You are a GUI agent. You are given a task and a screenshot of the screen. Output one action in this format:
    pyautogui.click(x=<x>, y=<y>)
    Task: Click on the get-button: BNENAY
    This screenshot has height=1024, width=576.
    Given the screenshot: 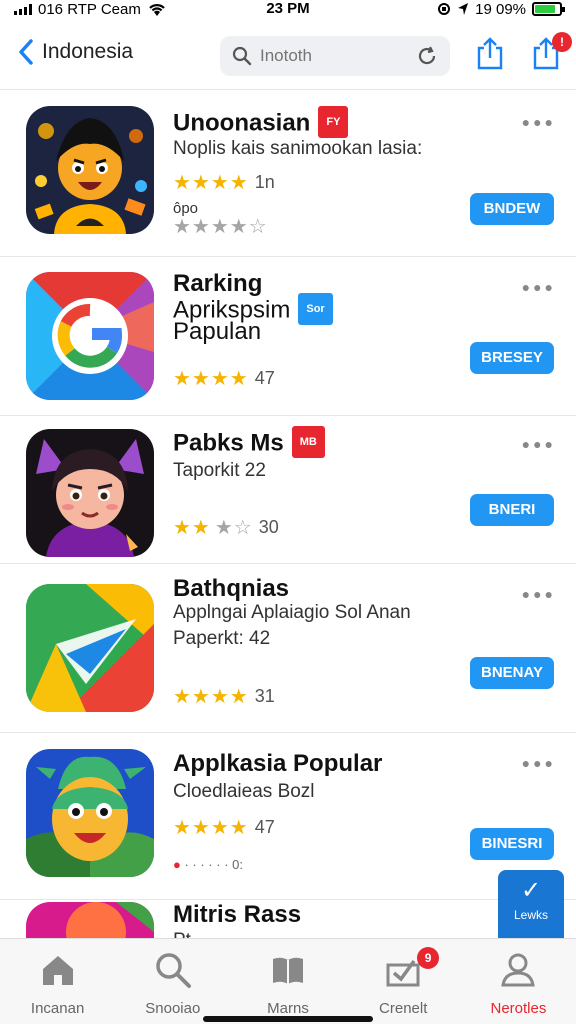 What is the action you would take?
    pyautogui.click(x=512, y=673)
    